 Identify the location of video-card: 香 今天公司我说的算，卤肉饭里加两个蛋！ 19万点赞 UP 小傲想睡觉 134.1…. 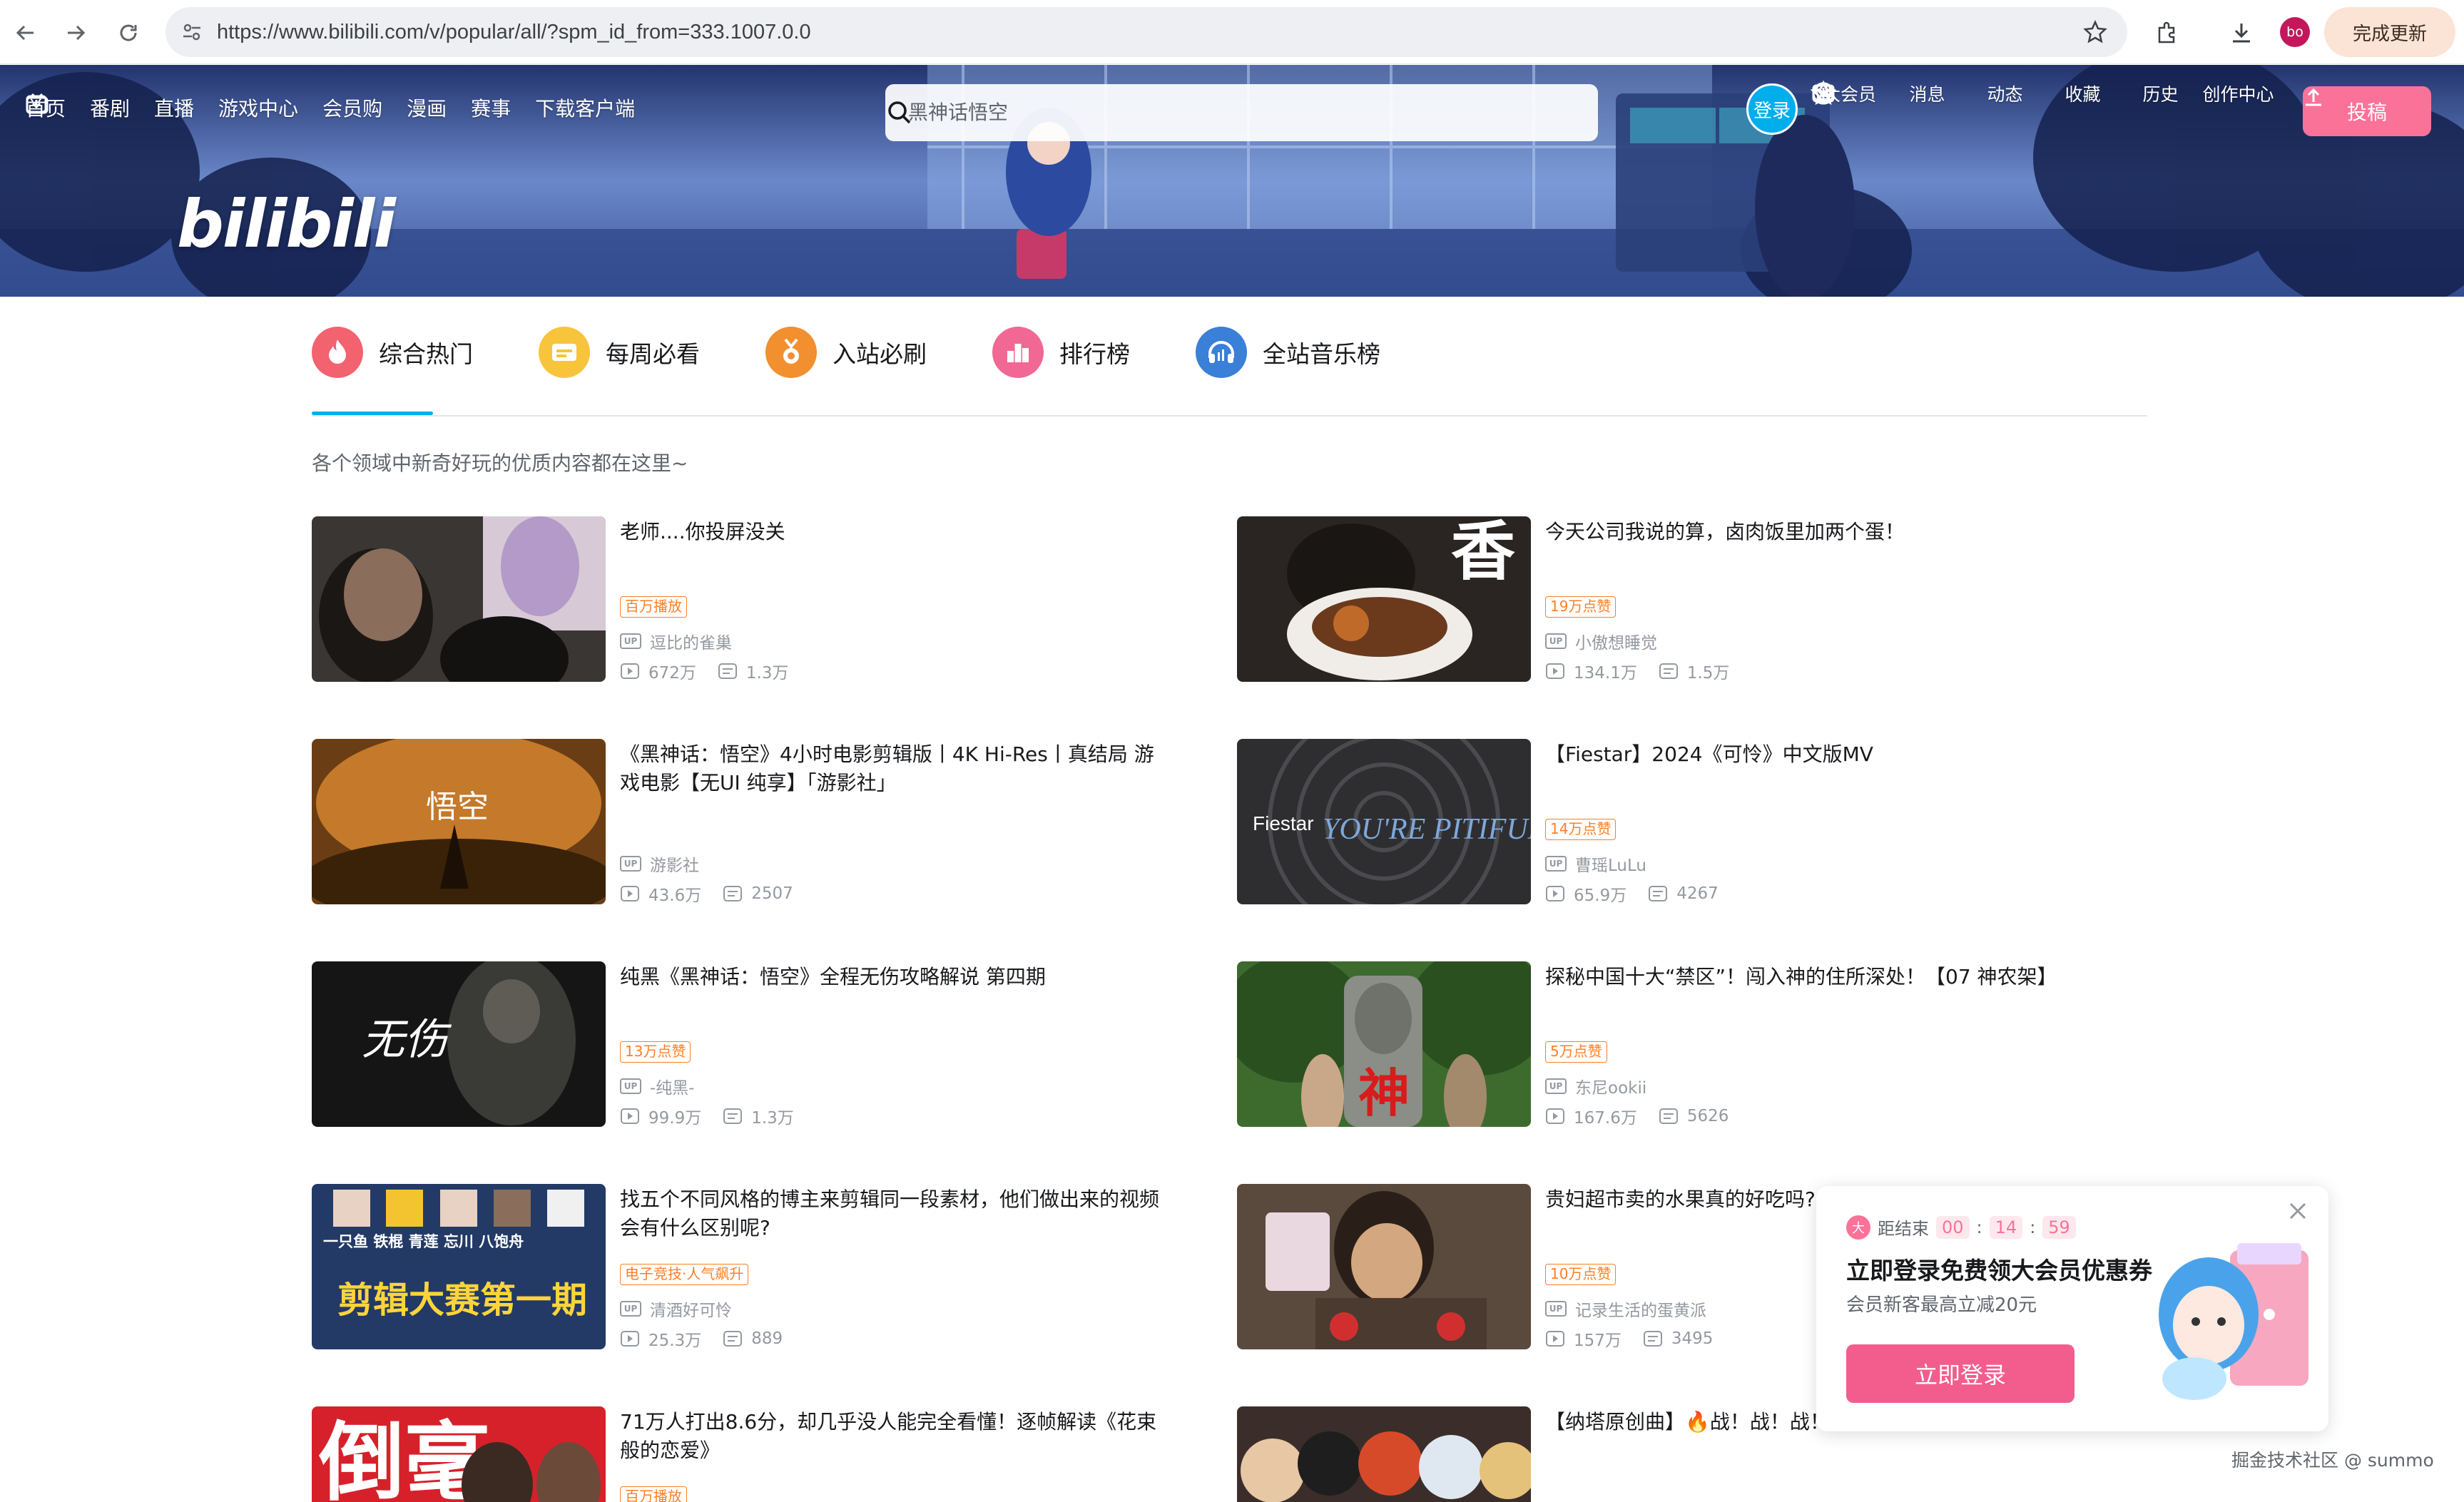
(1665, 600).